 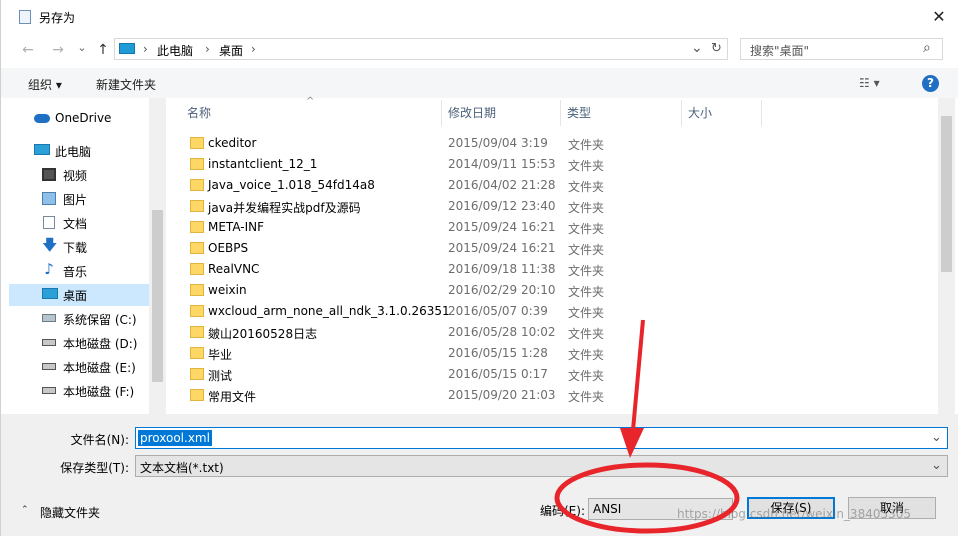 I want to click on annotation-arrow-head, so click(x=632, y=443).